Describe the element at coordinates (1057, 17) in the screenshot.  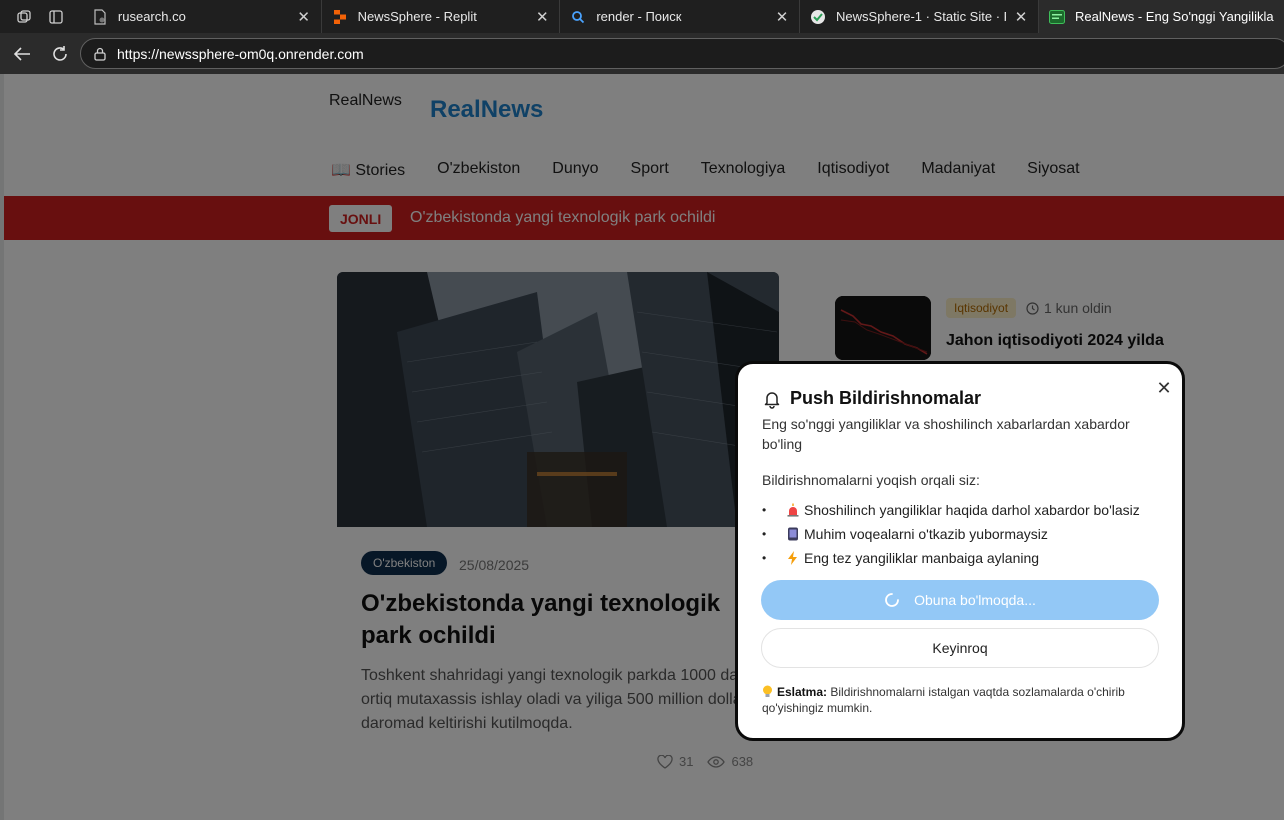
I see `realnews-icon` at that location.